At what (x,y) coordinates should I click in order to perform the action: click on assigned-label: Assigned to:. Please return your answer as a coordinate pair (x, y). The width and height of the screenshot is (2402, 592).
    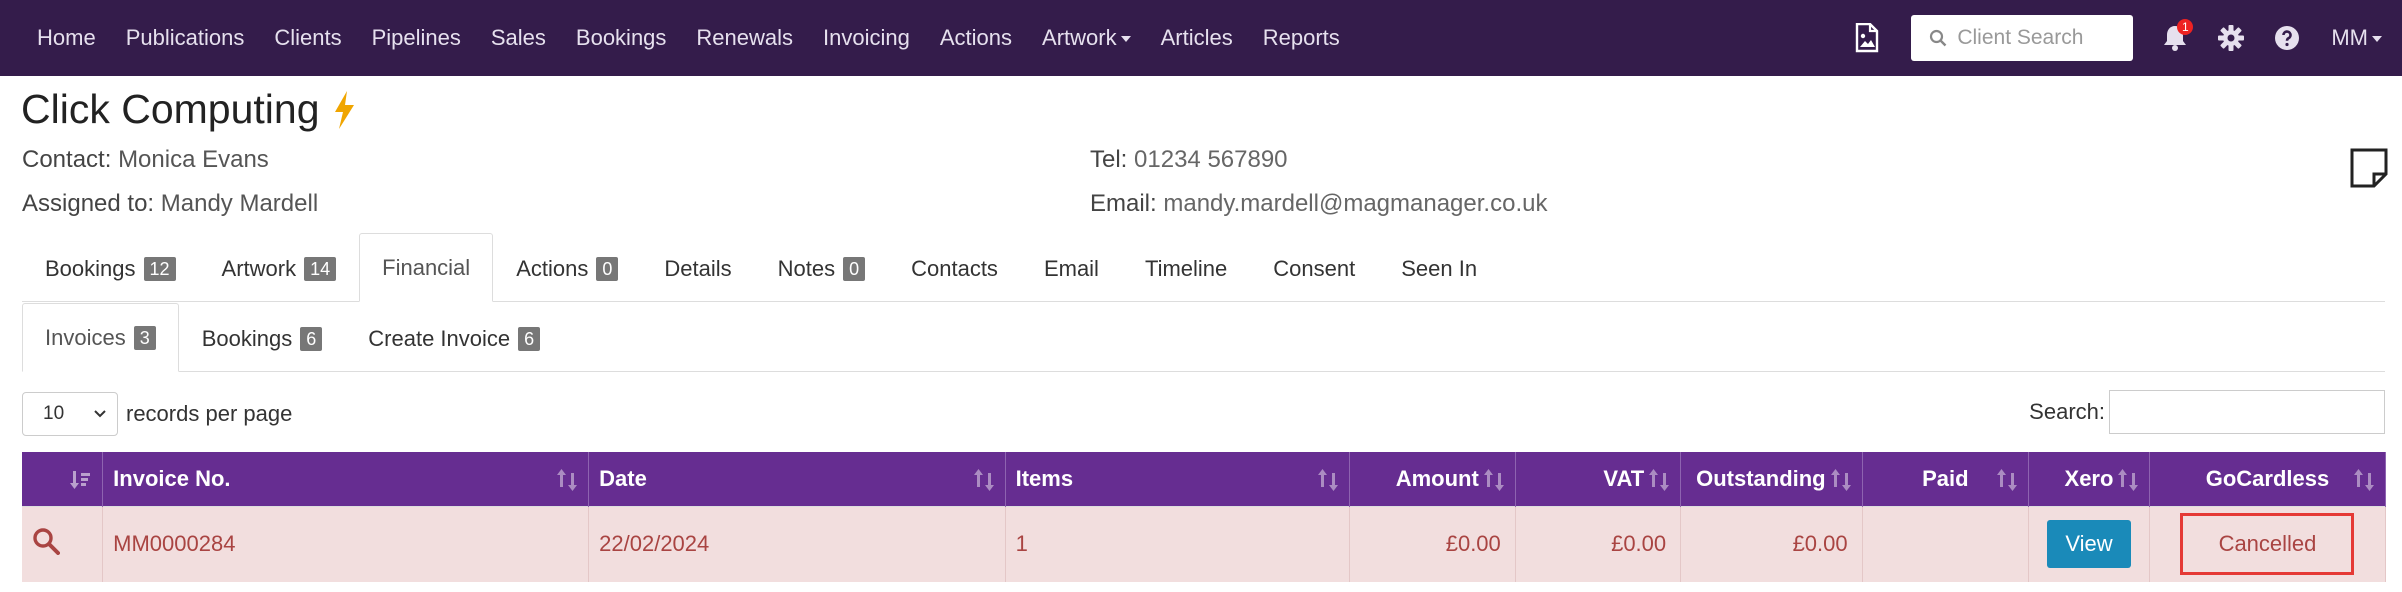
    Looking at the image, I should click on (88, 203).